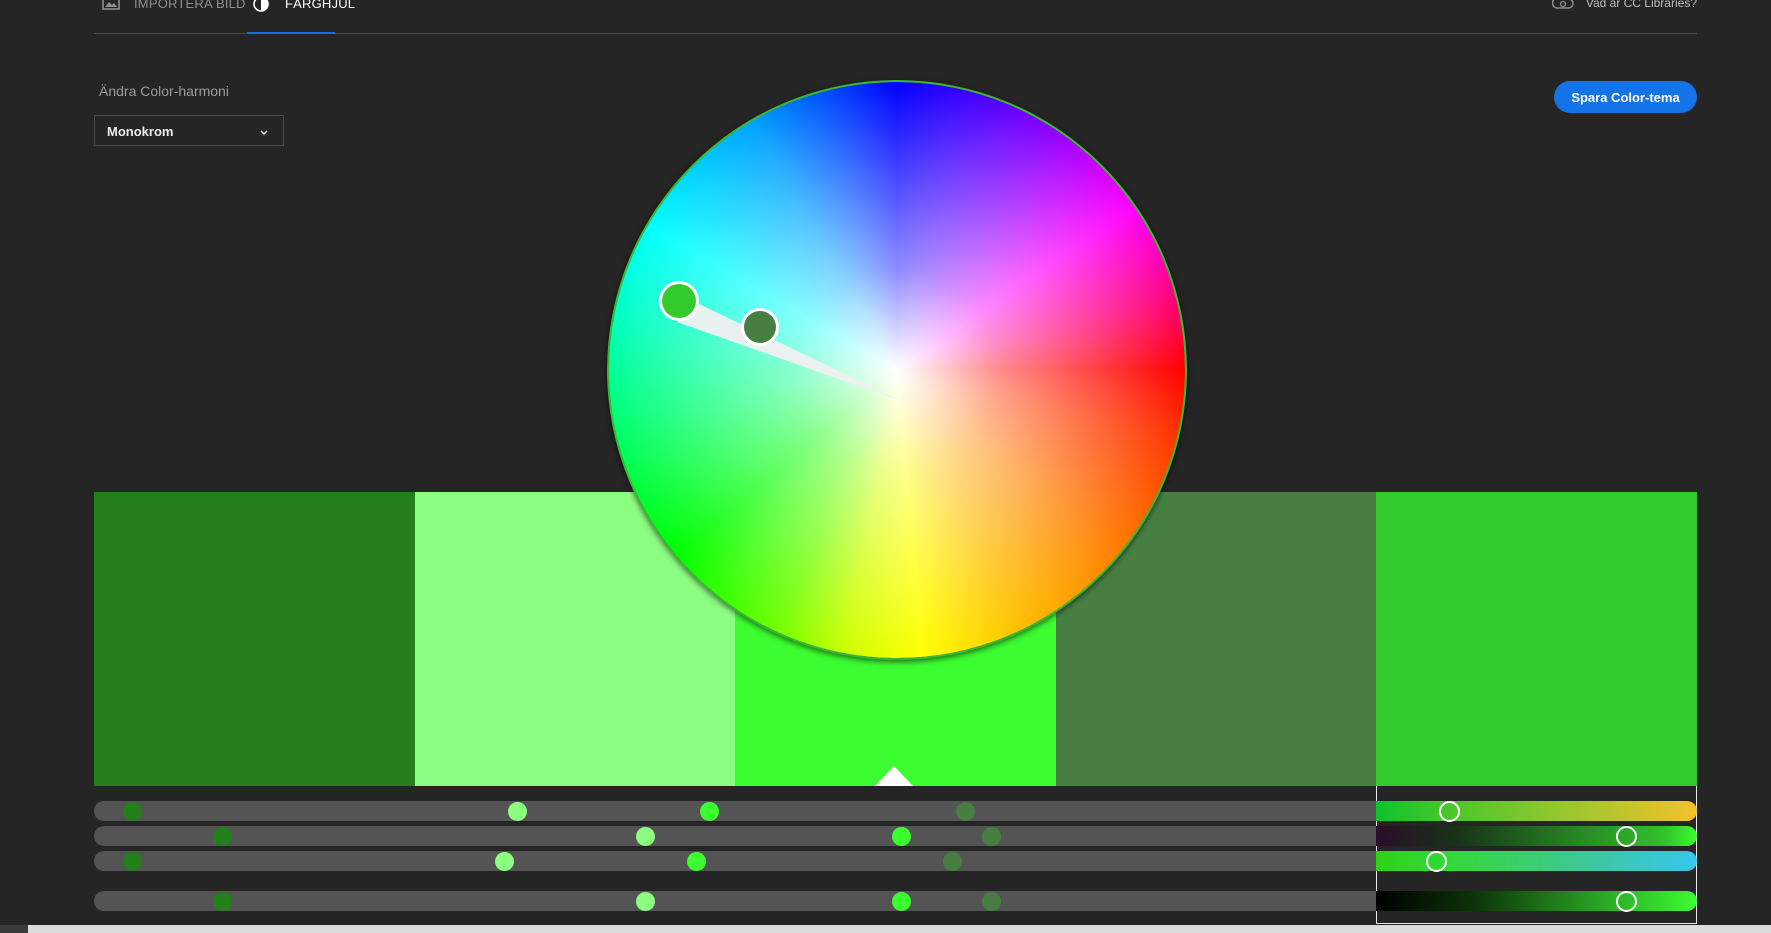 Image resolution: width=1771 pixels, height=933 pixels. I want to click on slider-value-handle, so click(1626, 901).